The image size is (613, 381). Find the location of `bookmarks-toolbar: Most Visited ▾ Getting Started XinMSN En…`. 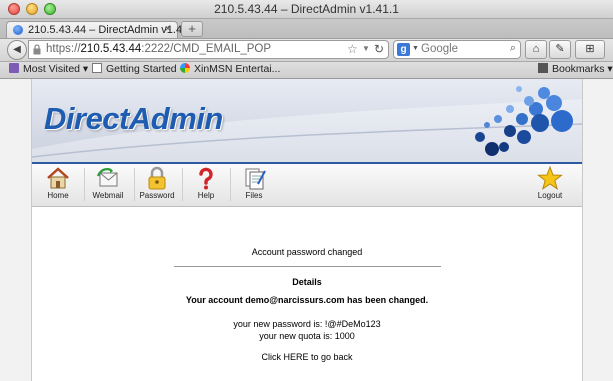

bookmarks-toolbar: Most Visited ▾ Getting Started XinMSN En… is located at coordinates (306, 70).